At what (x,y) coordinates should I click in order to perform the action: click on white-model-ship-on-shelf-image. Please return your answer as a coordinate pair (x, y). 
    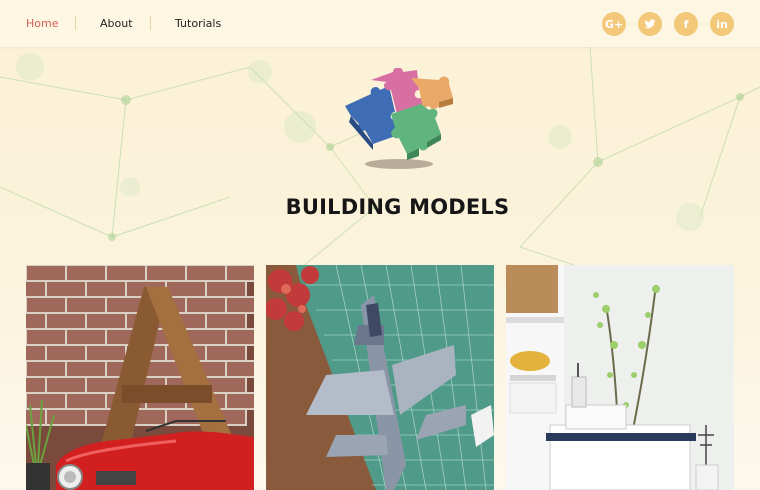
    Looking at the image, I should click on (620, 377).